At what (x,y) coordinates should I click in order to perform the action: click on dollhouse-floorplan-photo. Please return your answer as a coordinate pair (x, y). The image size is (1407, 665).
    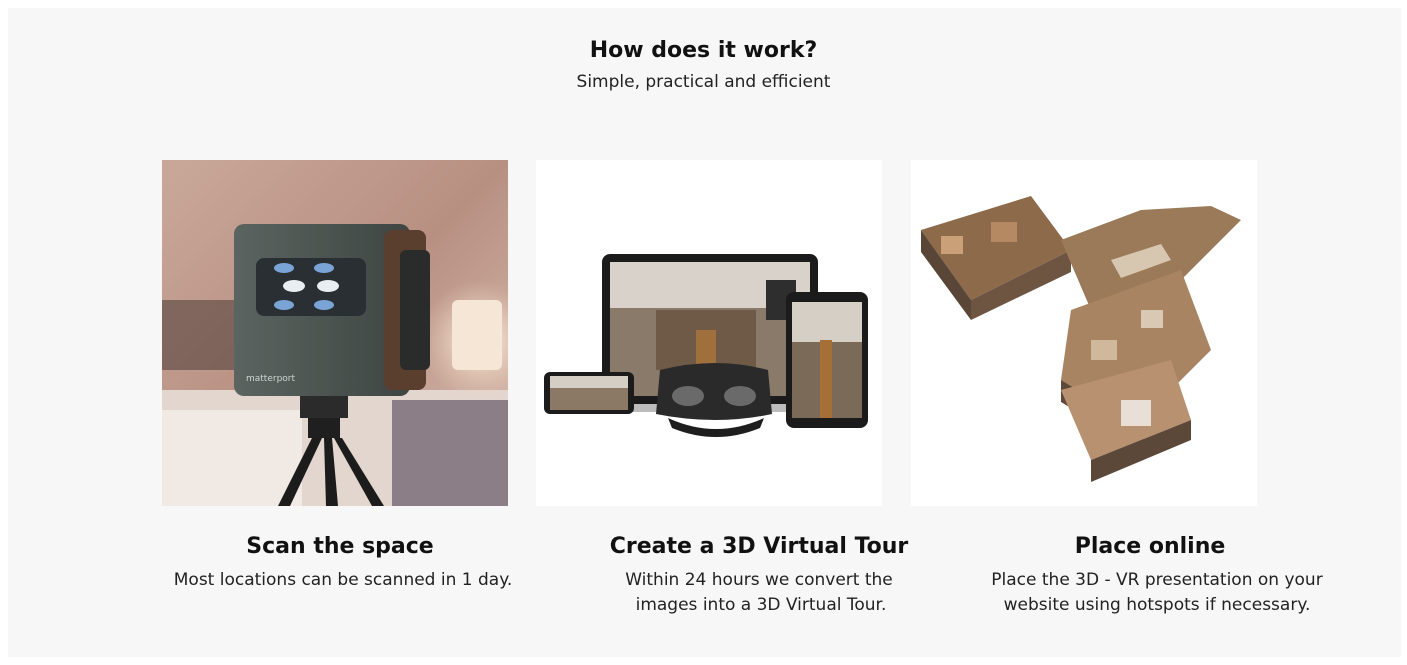
    Looking at the image, I should click on (1084, 333).